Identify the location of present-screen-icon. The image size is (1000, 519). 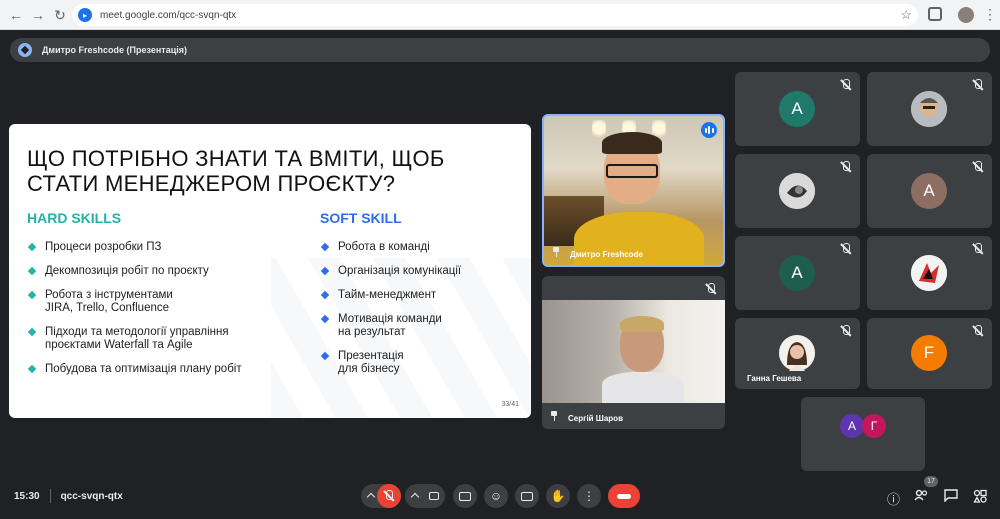
(527, 496).